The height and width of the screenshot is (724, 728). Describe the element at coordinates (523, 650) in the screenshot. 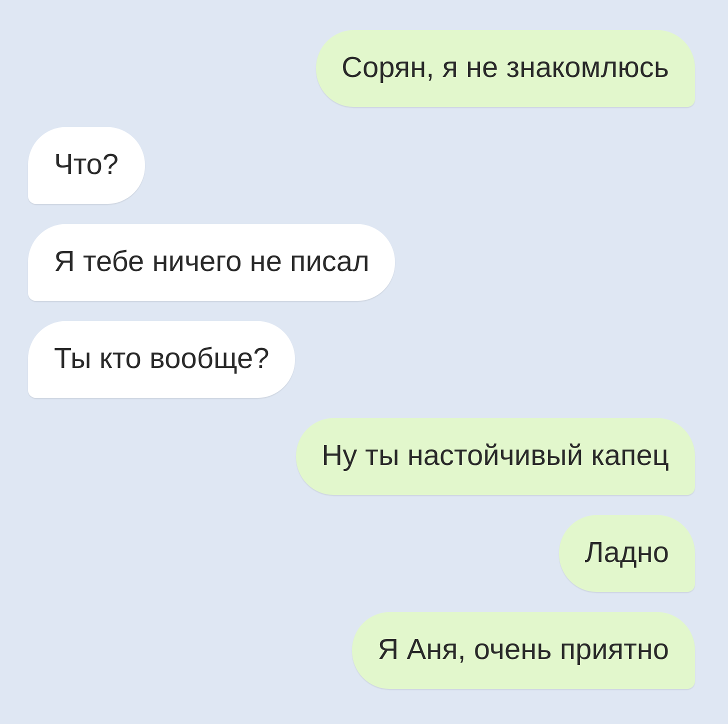

I see `sent-message: Я Аня, очень приятно` at that location.